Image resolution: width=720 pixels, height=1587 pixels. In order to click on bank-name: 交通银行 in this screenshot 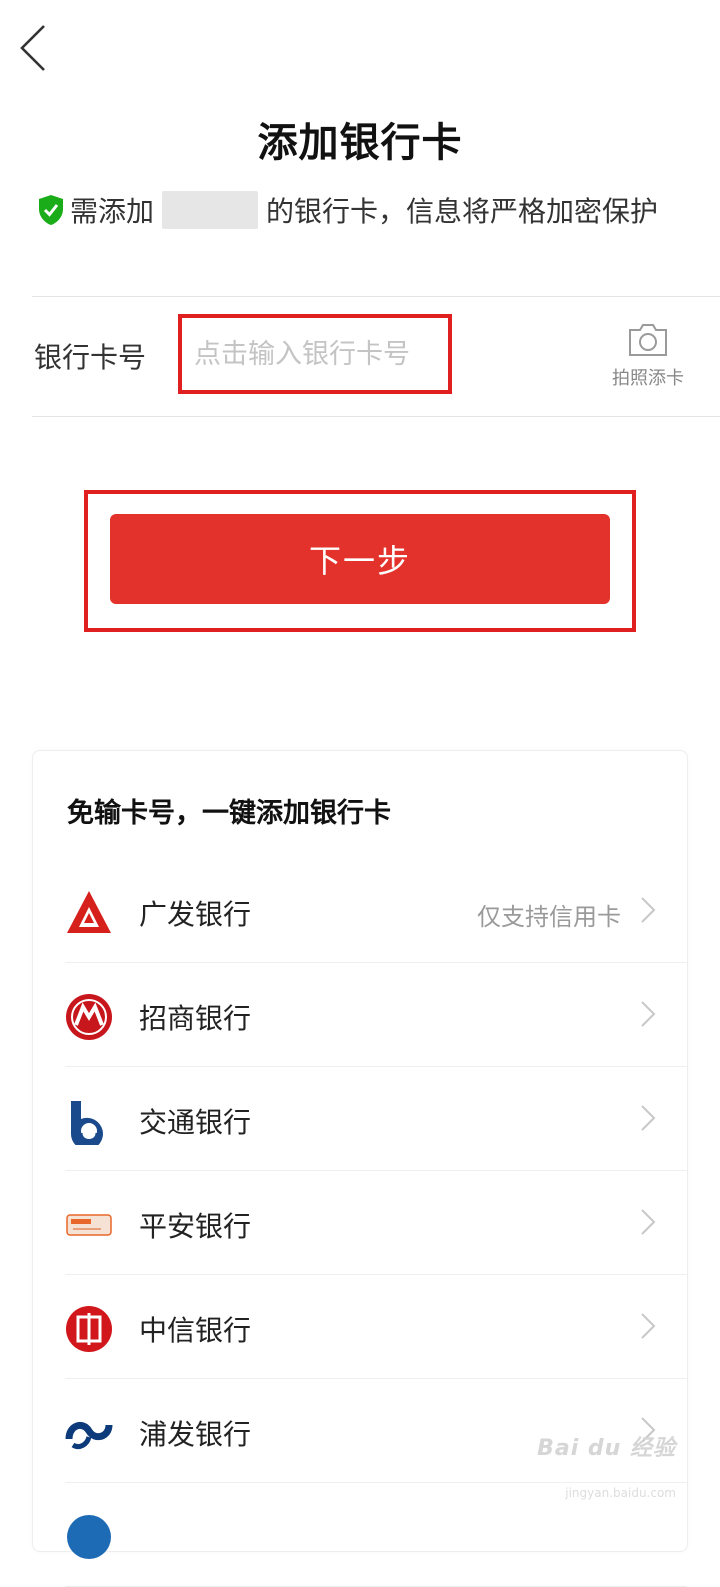, I will do `click(195, 1122)`.